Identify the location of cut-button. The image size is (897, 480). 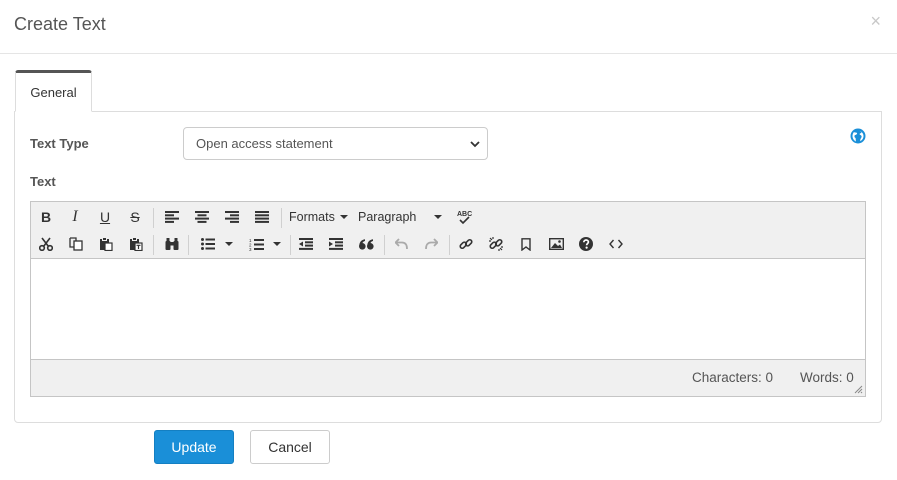
(46, 244).